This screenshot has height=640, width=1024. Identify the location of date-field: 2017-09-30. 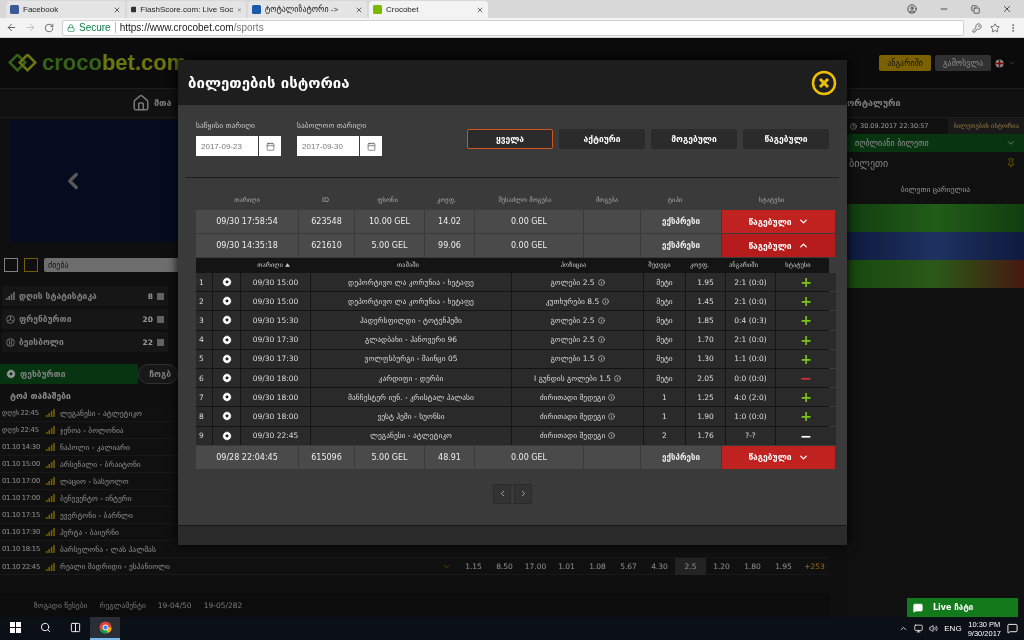
(328, 146).